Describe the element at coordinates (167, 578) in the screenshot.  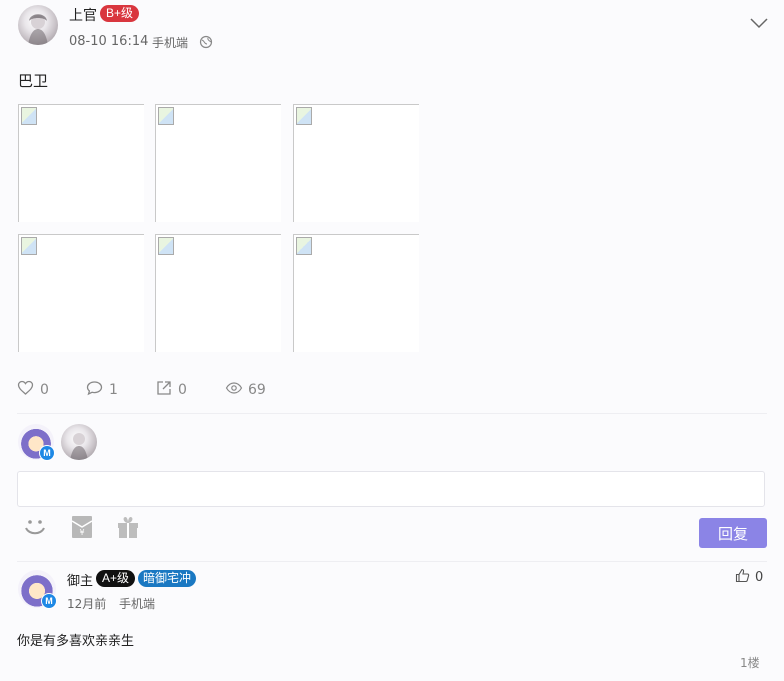
I see `commenter-group-badge: 暗御宅冲` at that location.